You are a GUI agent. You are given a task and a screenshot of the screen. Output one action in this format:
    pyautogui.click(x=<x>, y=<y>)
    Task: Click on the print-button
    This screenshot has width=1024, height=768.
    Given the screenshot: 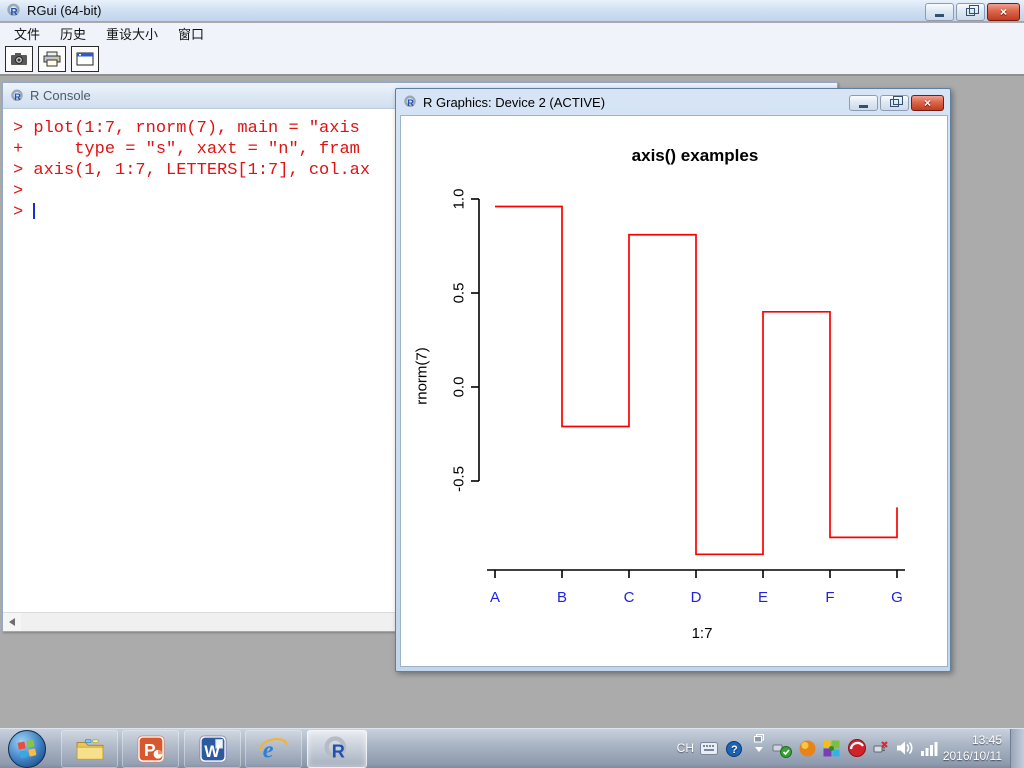 What is the action you would take?
    pyautogui.click(x=52, y=59)
    